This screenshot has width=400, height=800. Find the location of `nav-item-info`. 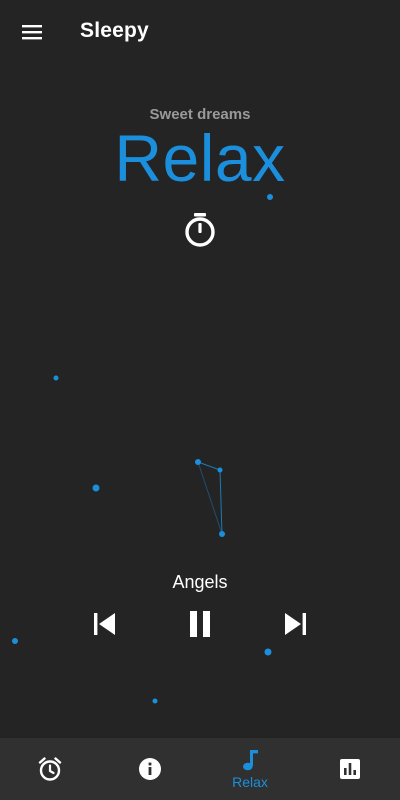

nav-item-info is located at coordinates (150, 769).